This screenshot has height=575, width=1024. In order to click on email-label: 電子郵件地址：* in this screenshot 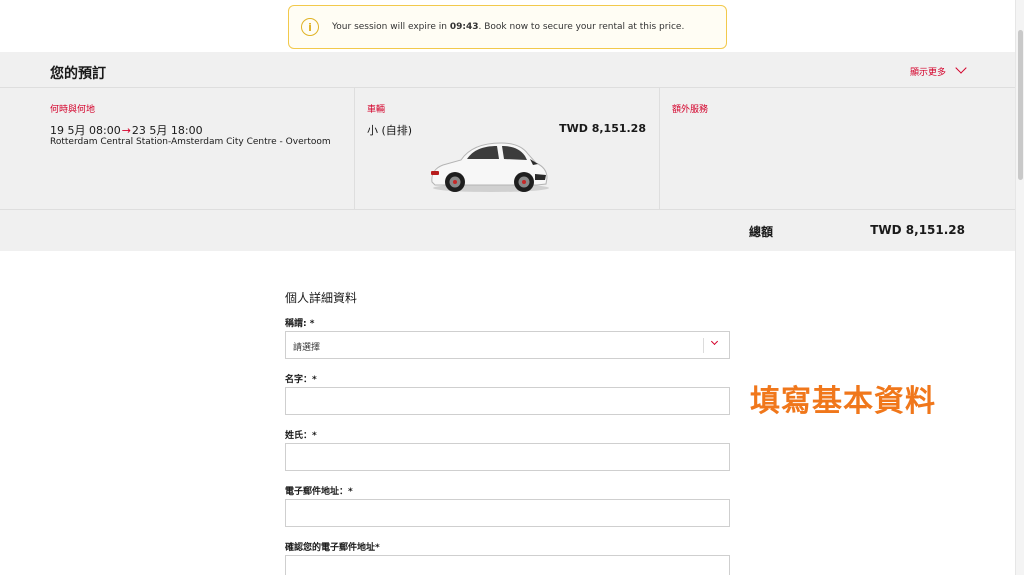, I will do `click(319, 492)`.